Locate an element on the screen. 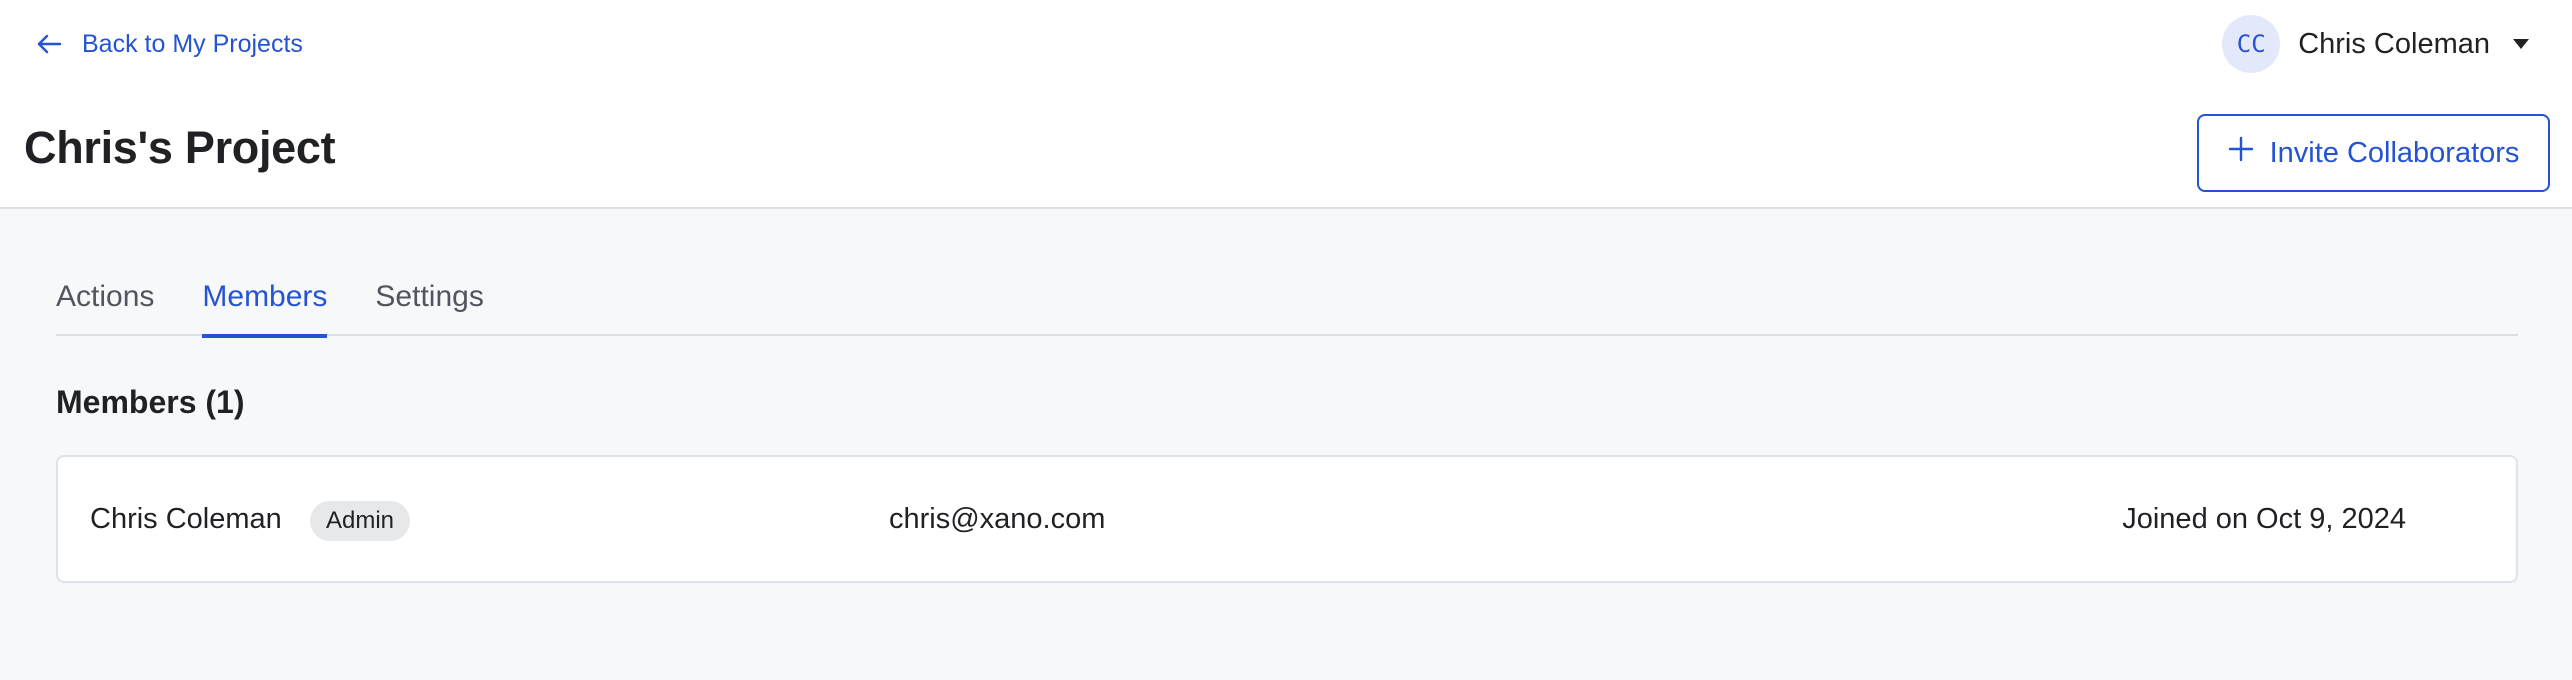 The image size is (2572, 680). plus-icon is located at coordinates (2241, 153).